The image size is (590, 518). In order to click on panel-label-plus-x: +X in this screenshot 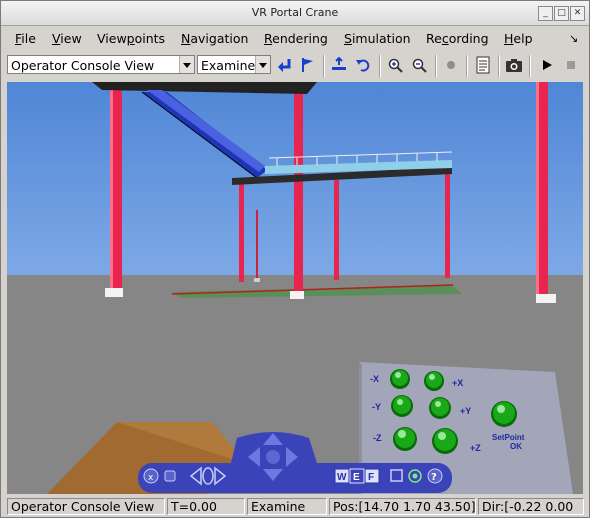, I will do `click(457, 383)`.